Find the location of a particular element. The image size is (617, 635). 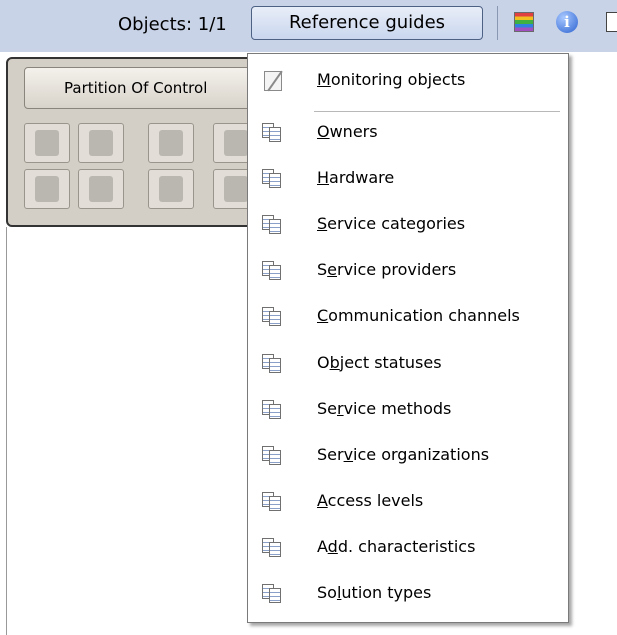

menu-item: Service providers is located at coordinates (408, 271).